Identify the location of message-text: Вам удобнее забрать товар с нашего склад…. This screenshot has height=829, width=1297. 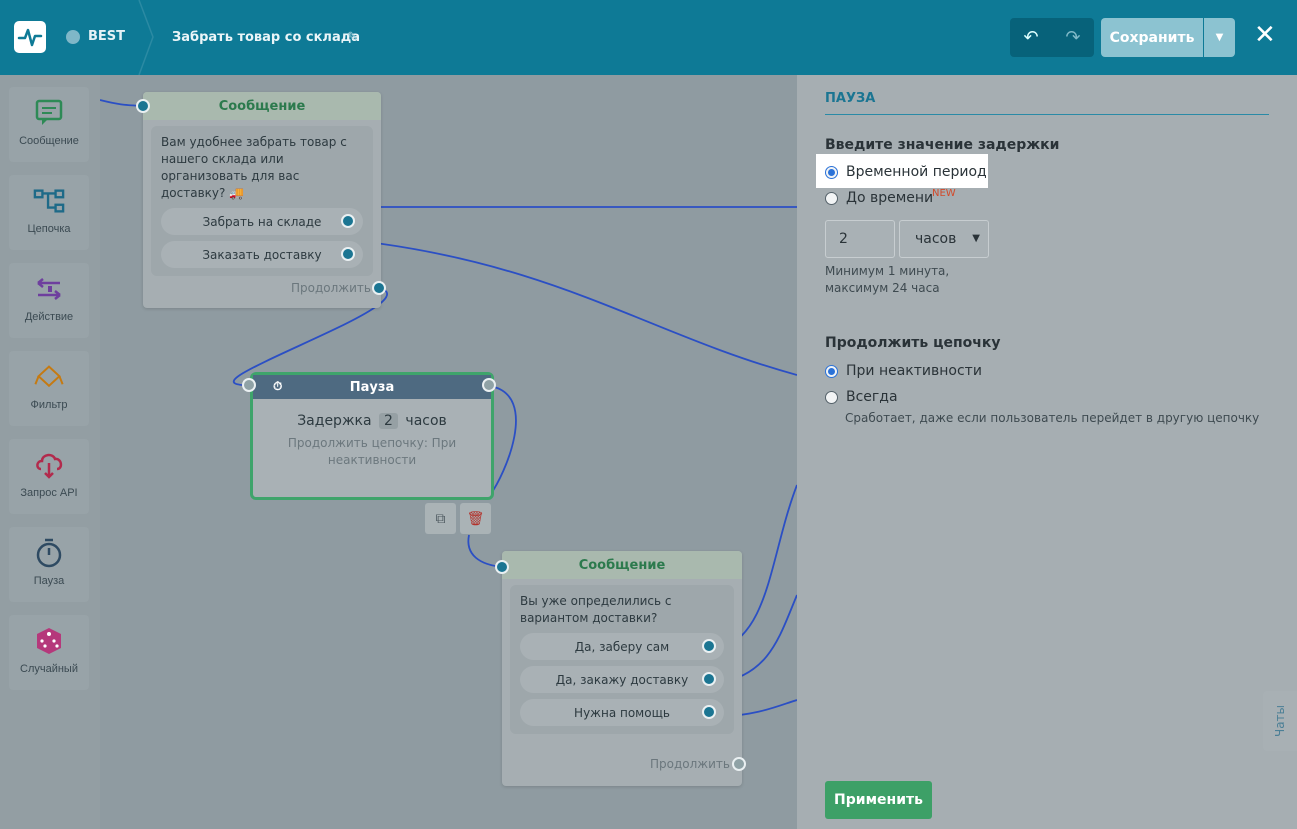
(254, 167).